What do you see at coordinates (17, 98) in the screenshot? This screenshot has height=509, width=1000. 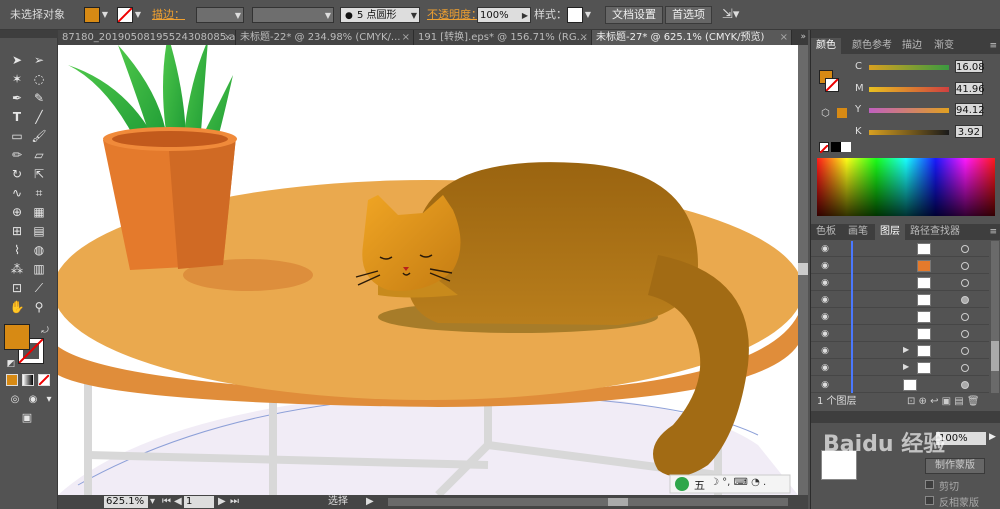 I see `pen-tool-icon: ✒` at bounding box center [17, 98].